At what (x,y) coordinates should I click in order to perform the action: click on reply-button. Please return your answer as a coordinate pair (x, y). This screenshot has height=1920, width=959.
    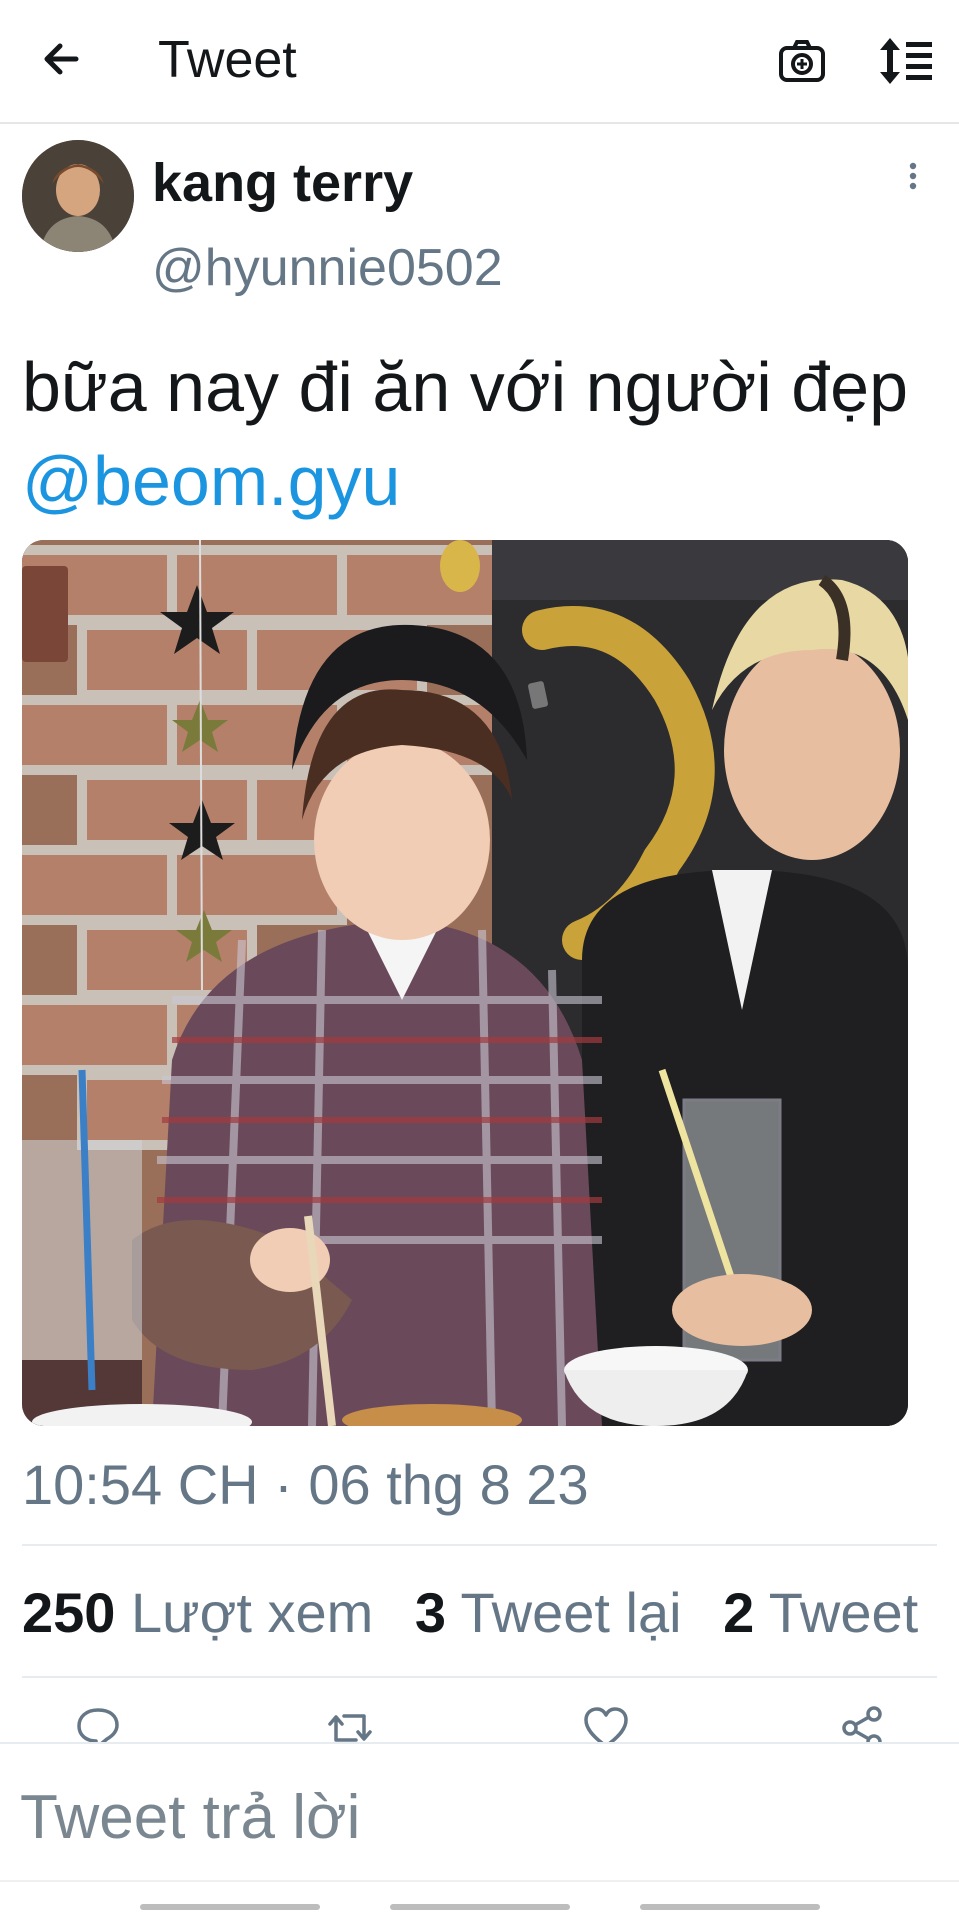
    Looking at the image, I should click on (98, 1723).